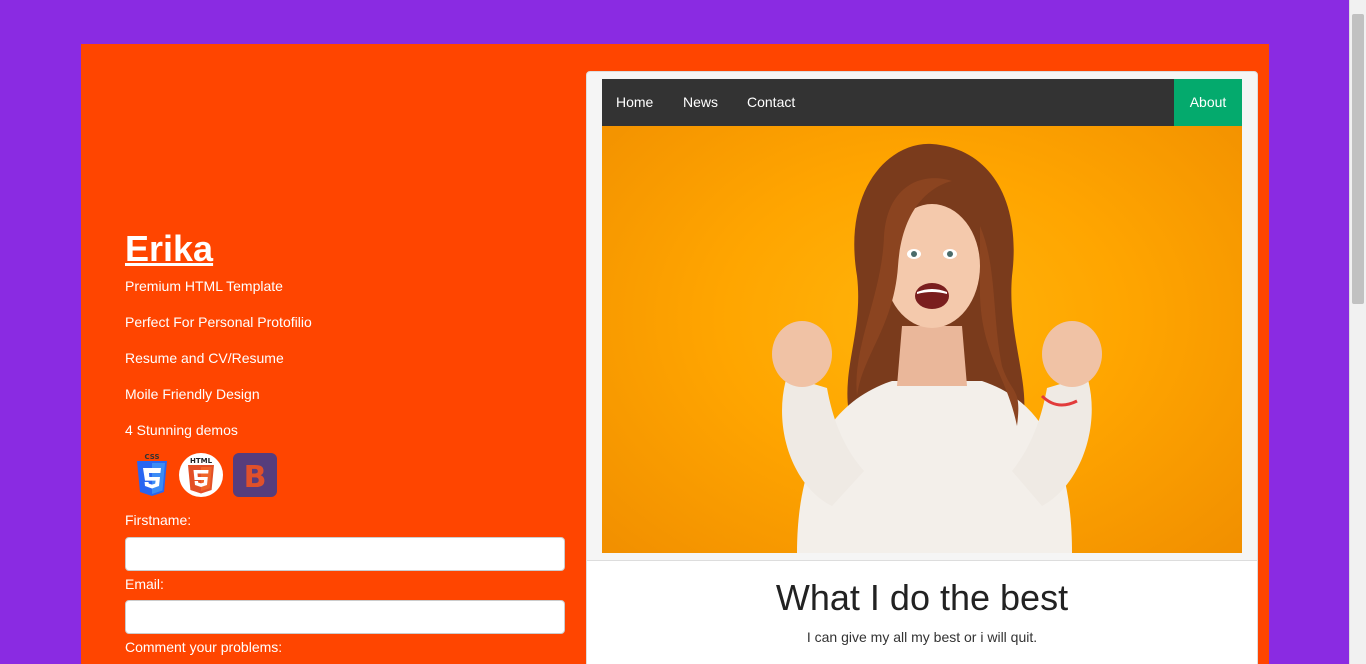 The image size is (1366, 664). Describe the element at coordinates (204, 358) in the screenshot. I see `feature-item: Resume and CV/Resume` at that location.